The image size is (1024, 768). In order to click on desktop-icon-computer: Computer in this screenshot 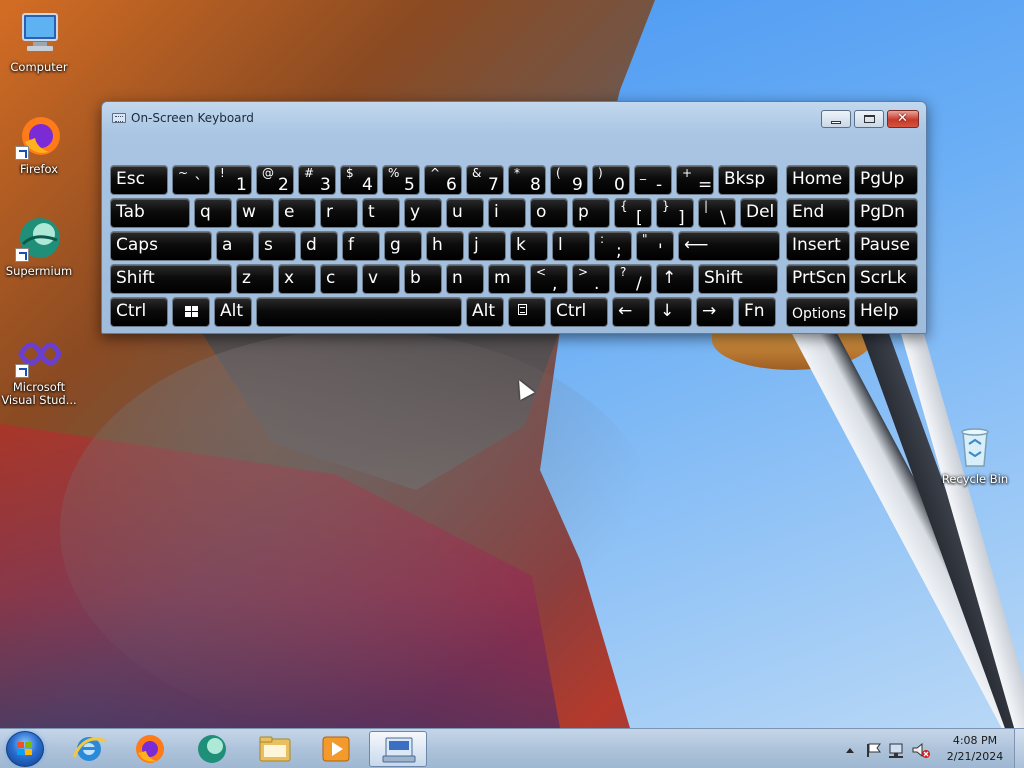, I will do `click(39, 42)`.